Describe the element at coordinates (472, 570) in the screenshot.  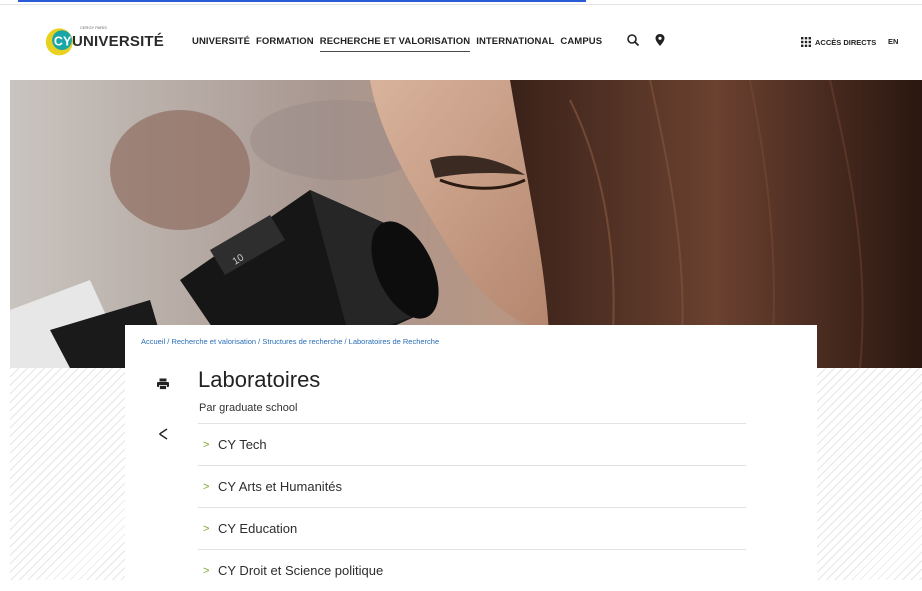
I see `list-item: > CY Droit et Science politique` at that location.